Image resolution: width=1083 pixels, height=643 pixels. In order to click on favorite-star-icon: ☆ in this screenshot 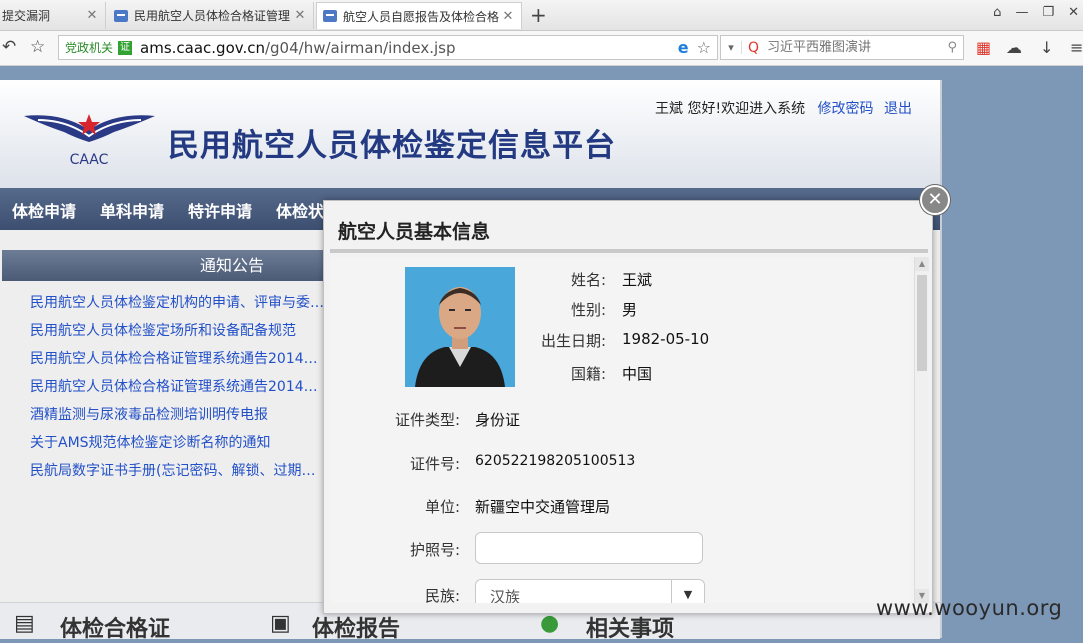, I will do `click(37, 47)`.